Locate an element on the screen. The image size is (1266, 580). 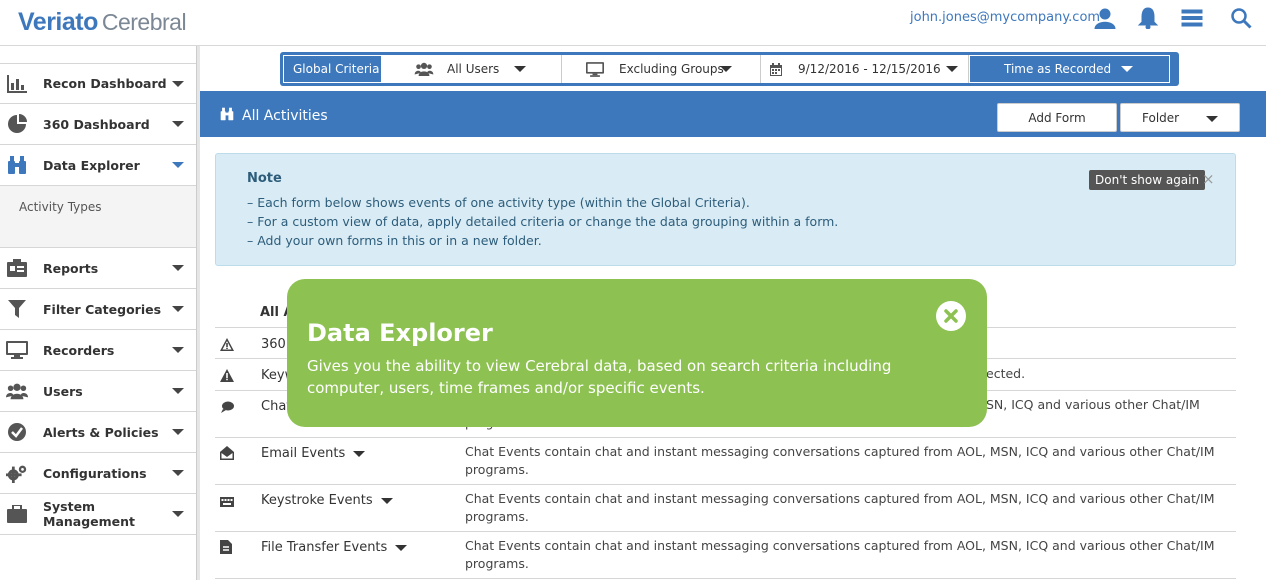
sidebar-item-label: Reports is located at coordinates (71, 268).